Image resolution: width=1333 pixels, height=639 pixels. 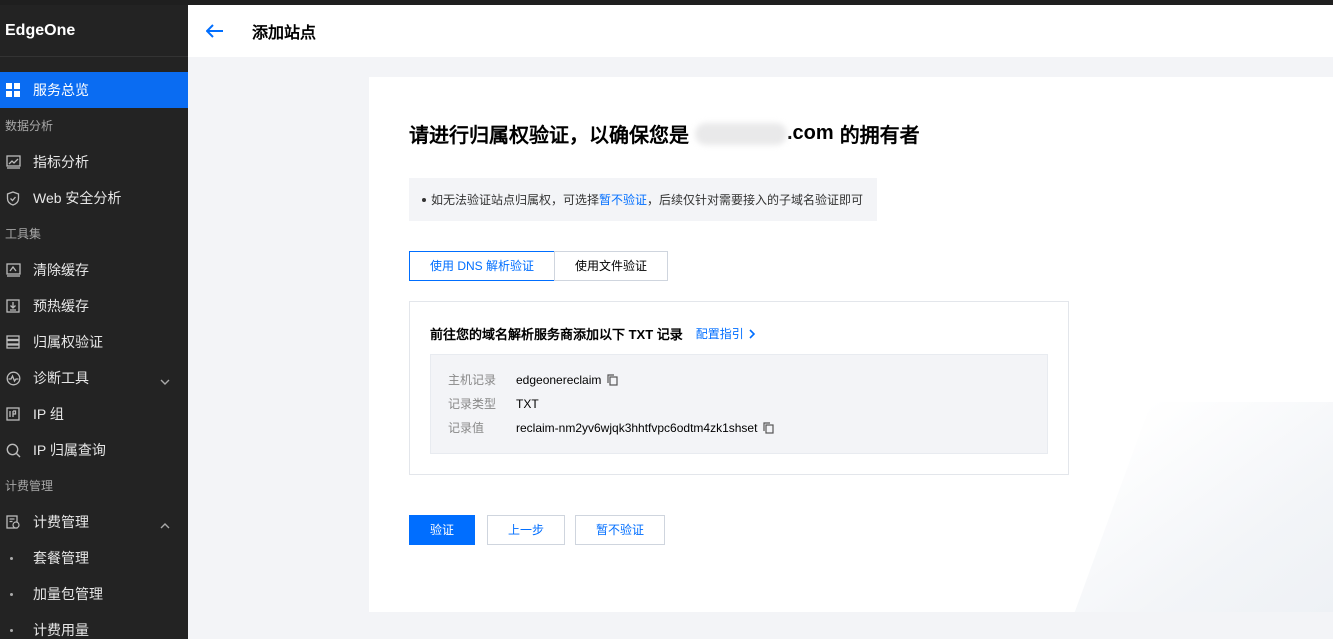 I want to click on record-row-host: 主机记录 edgeonereclaim, so click(x=533, y=379).